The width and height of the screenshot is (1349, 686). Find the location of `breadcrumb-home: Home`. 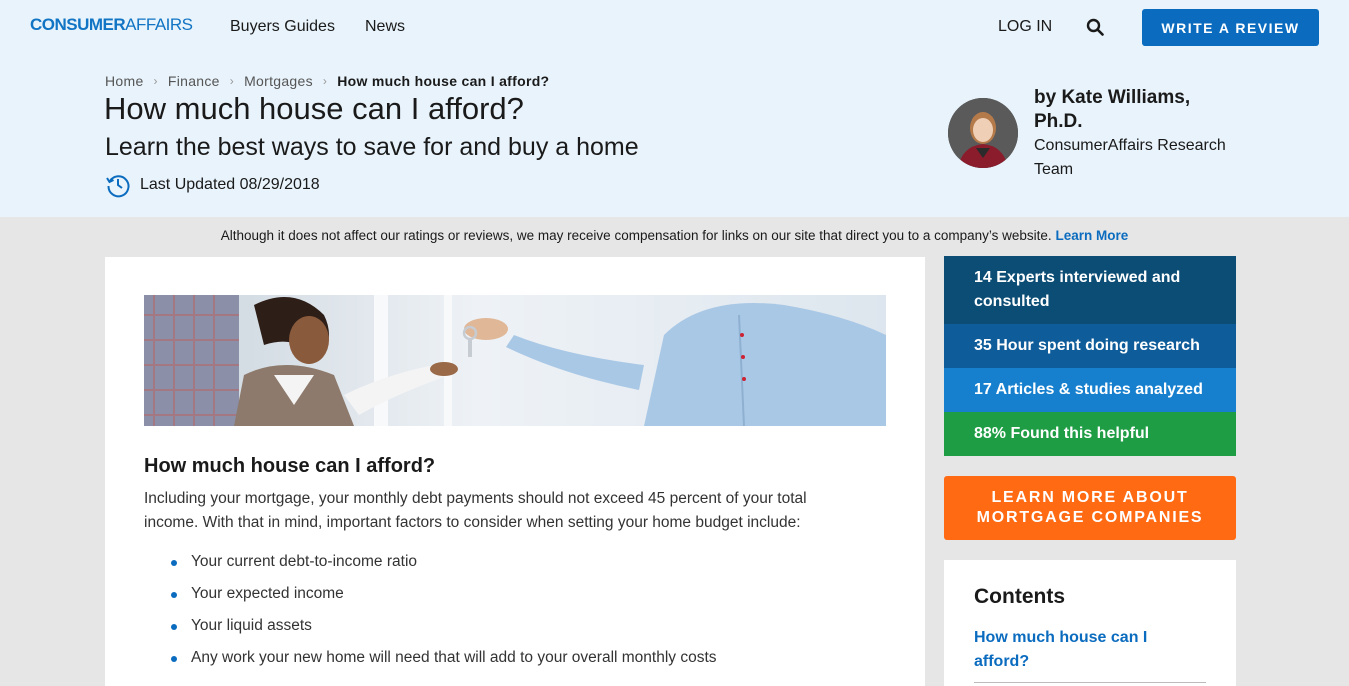

breadcrumb-home: Home is located at coordinates (124, 81).